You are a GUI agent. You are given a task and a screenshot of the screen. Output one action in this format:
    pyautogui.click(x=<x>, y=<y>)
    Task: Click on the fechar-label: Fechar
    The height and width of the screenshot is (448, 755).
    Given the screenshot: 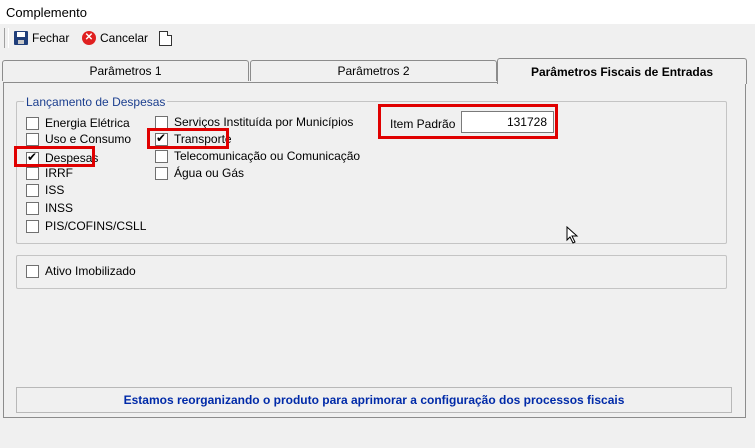 What is the action you would take?
    pyautogui.click(x=51, y=38)
    